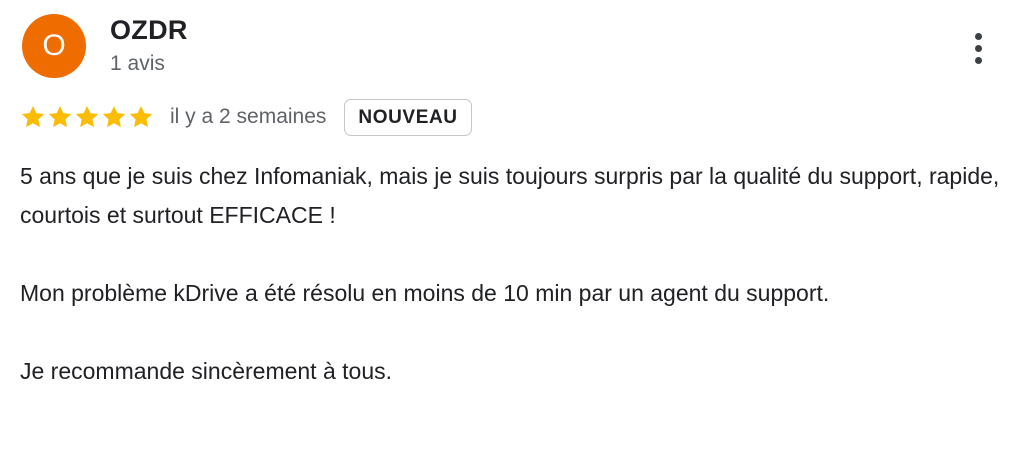 Image resolution: width=1026 pixels, height=460 pixels. I want to click on avatar-initial: O, so click(54, 45).